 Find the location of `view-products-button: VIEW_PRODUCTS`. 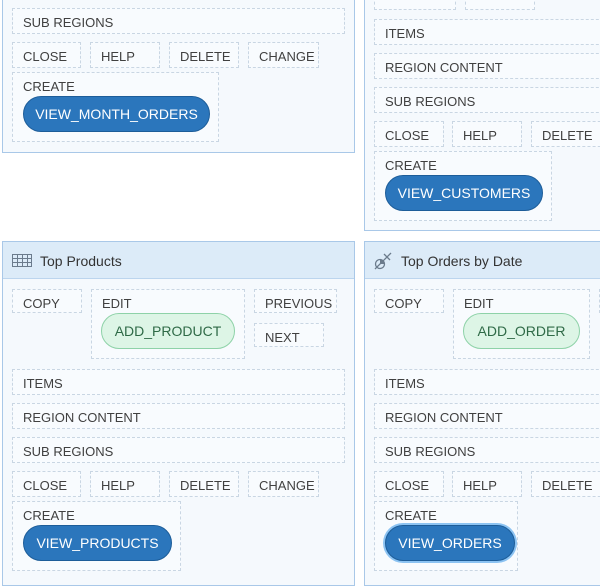

view-products-button: VIEW_PRODUCTS is located at coordinates (97, 543).